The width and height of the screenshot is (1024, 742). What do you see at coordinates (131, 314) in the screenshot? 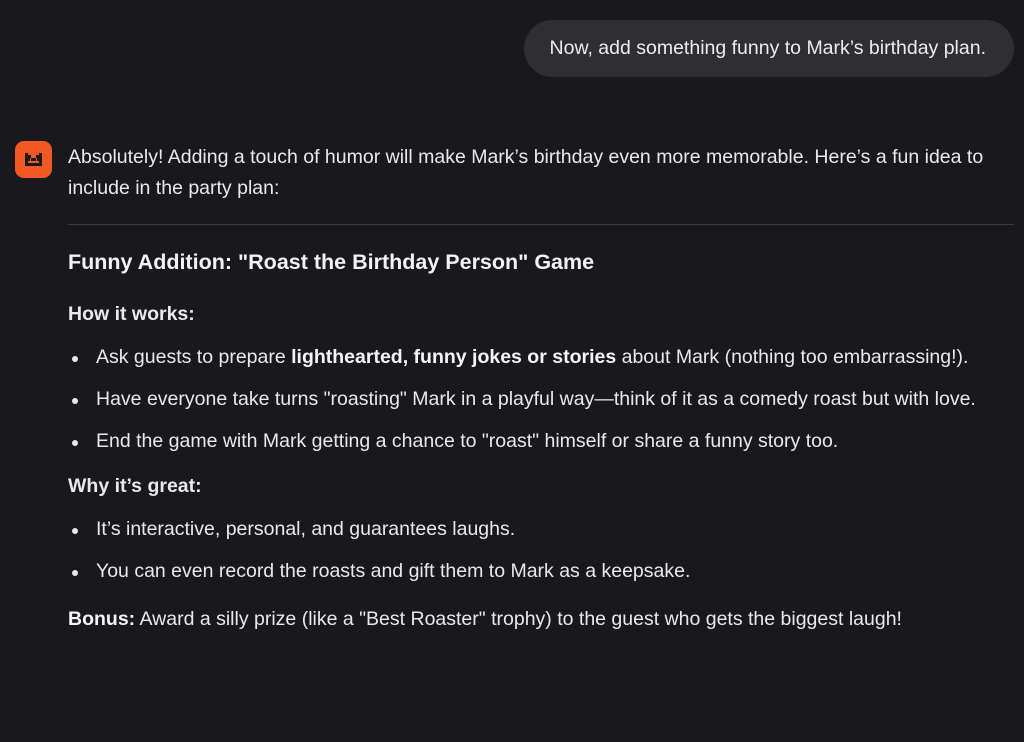
I see `how-it-works-label: How it works:` at bounding box center [131, 314].